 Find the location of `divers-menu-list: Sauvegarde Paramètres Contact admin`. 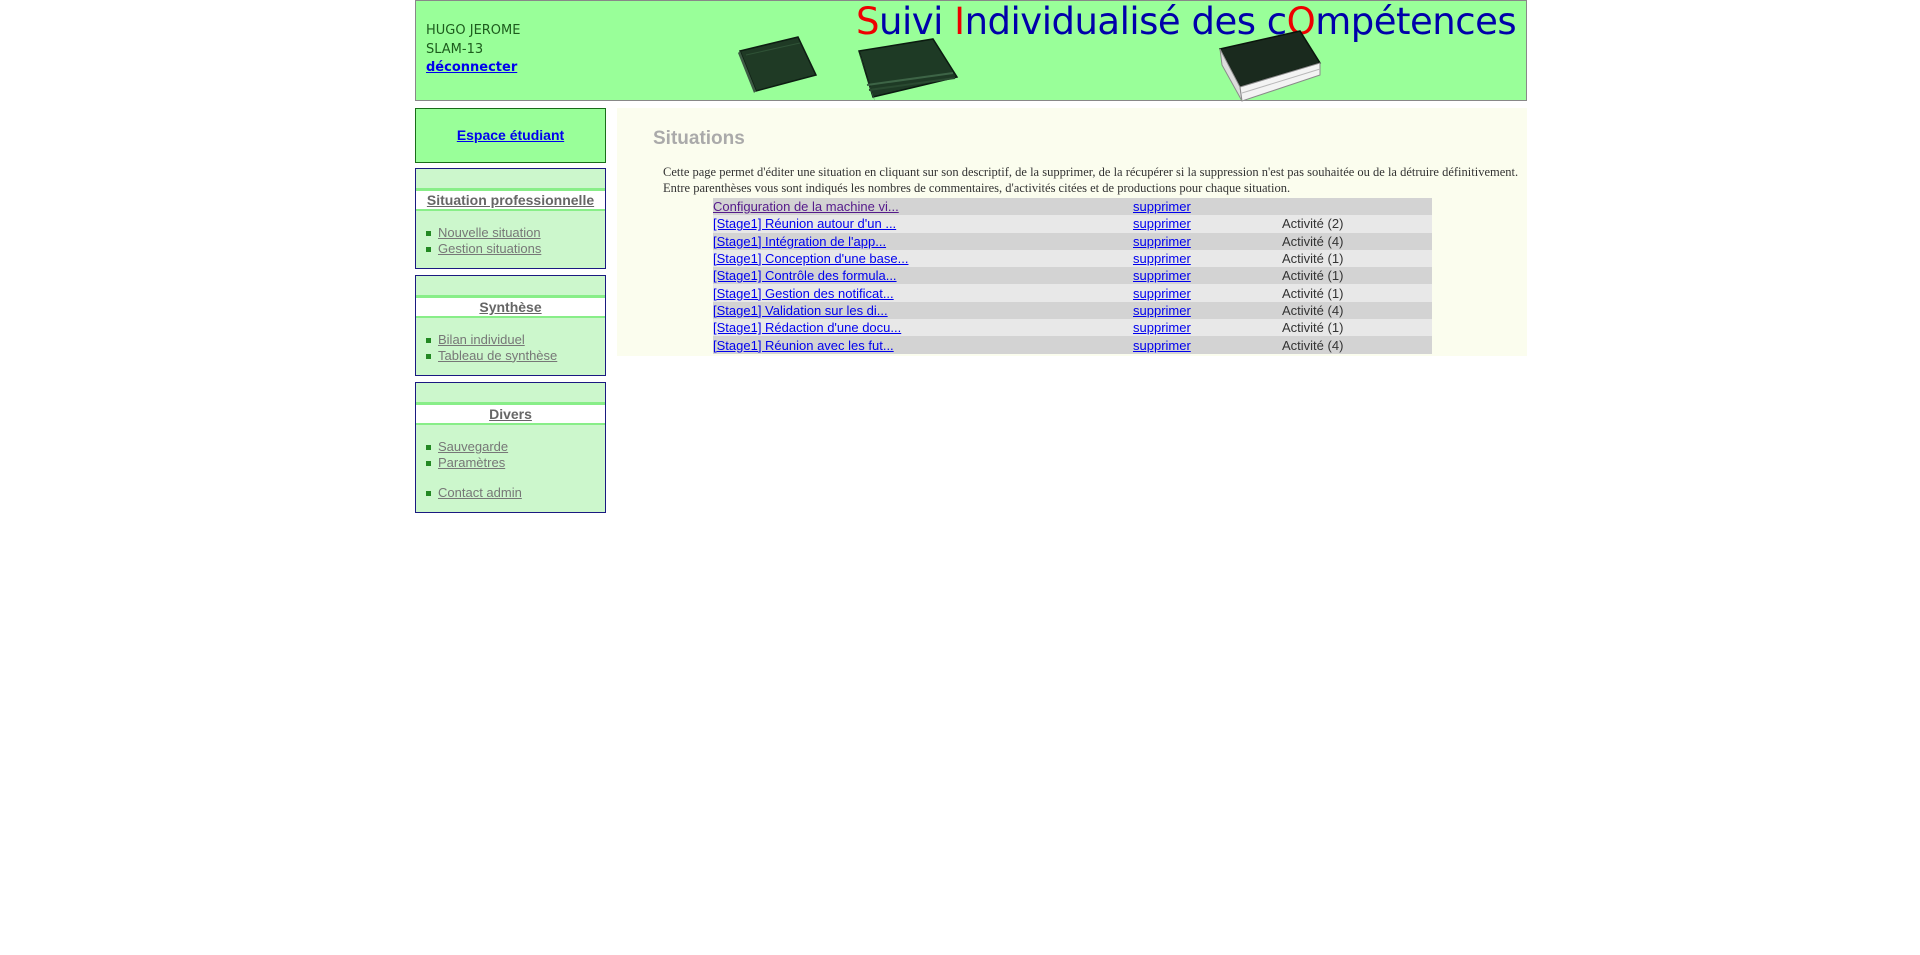

divers-menu-list: Sauvegarde Paramètres Contact admin is located at coordinates (510, 470).